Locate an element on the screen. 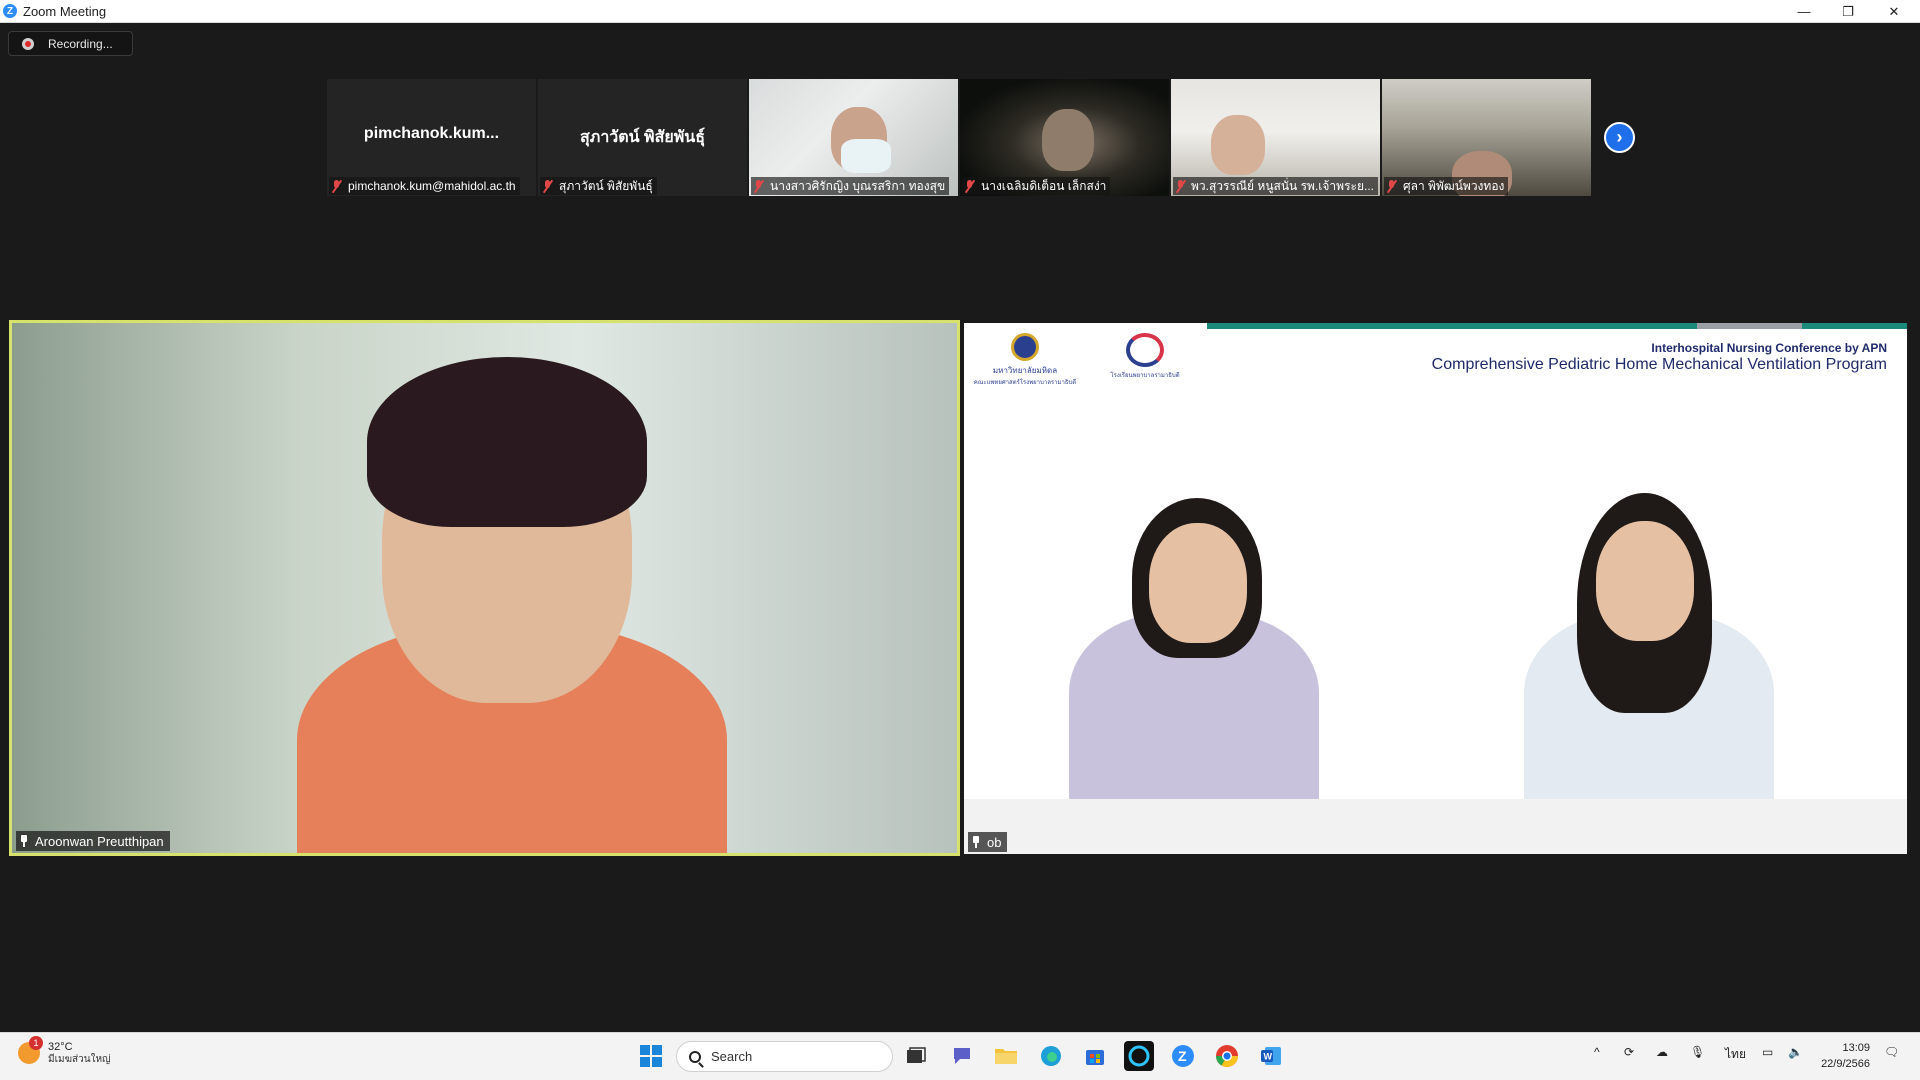 This screenshot has width=1920, height=1080. start-button is located at coordinates (651, 1056).